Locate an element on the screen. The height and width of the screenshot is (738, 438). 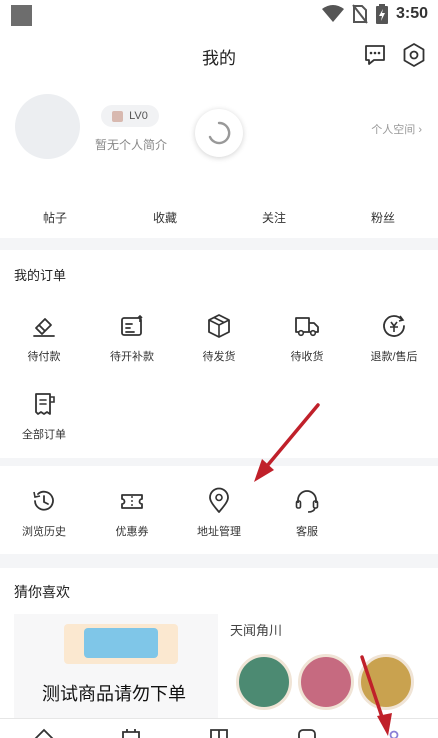
product-card-left: 测试商品请勿下单 is located at coordinates (116, 666).